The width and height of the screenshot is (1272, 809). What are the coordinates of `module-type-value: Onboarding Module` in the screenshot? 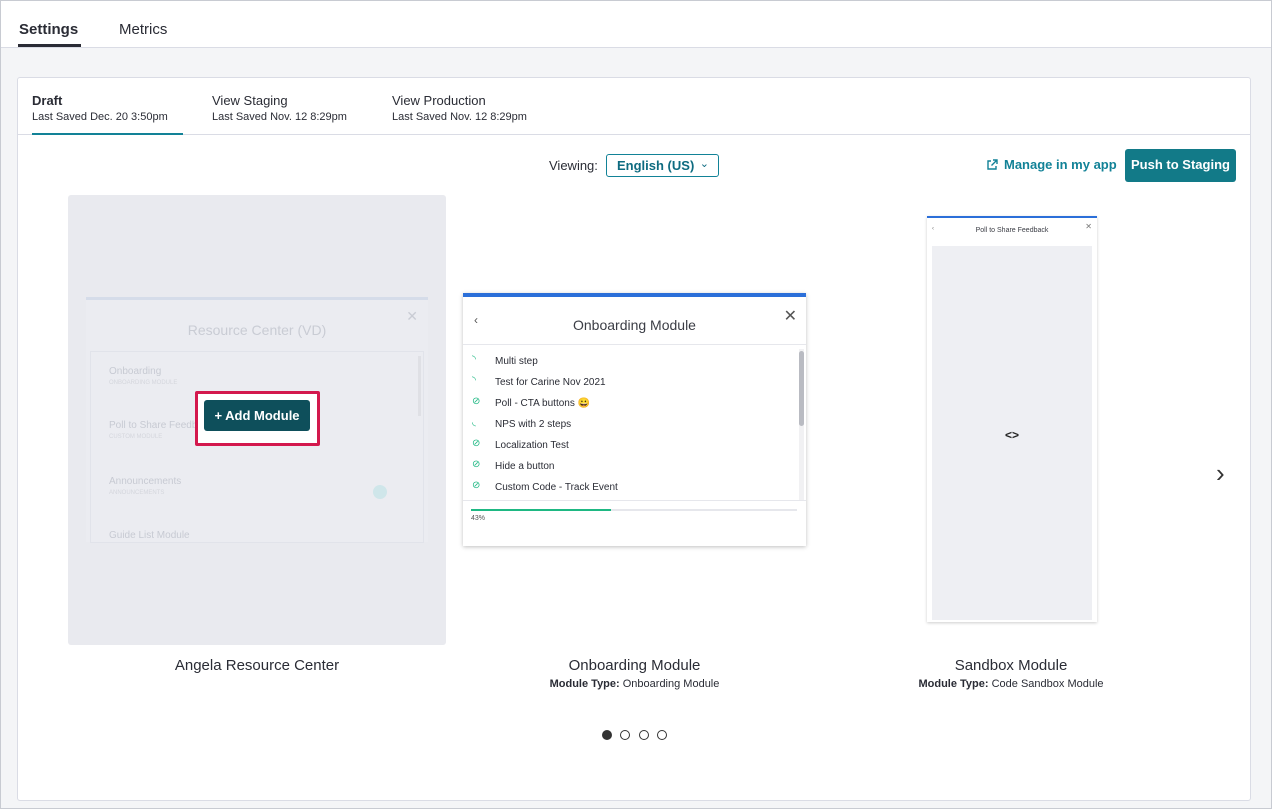 It's located at (671, 684).